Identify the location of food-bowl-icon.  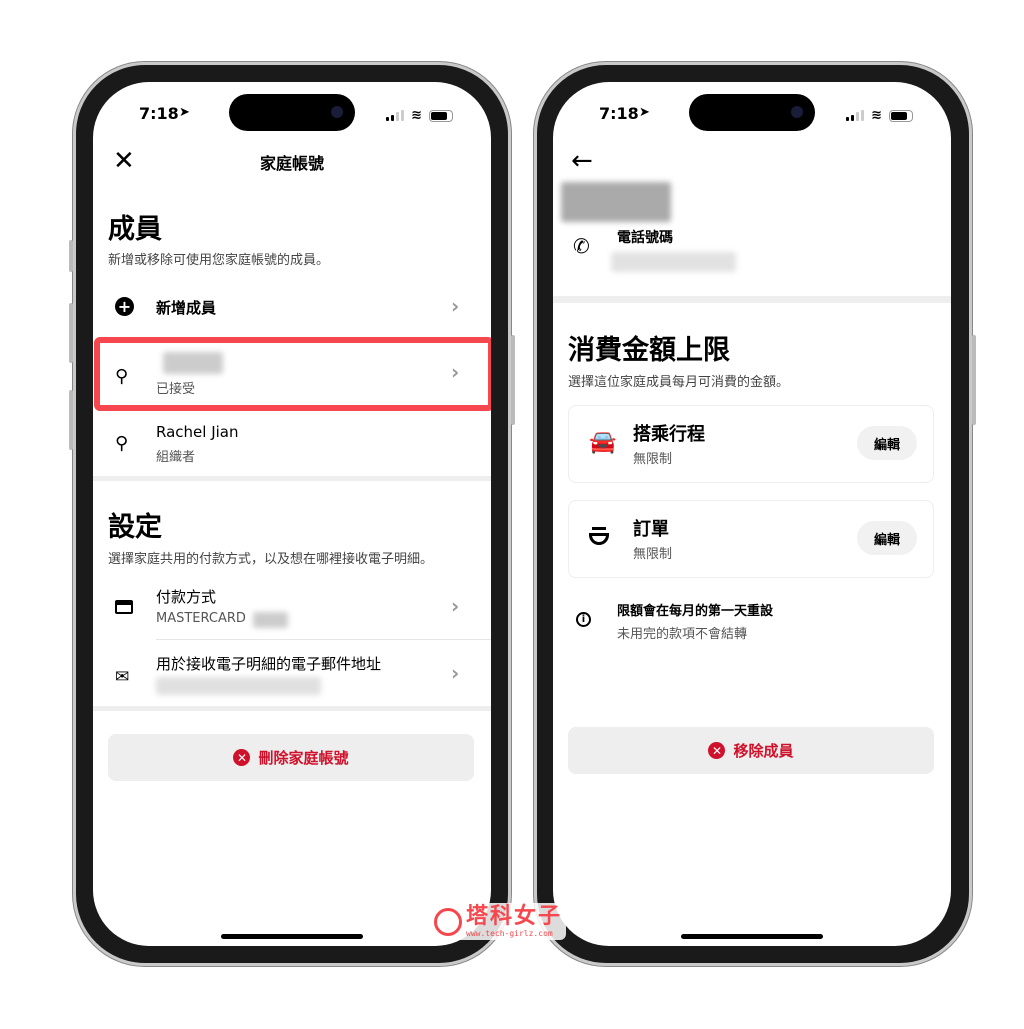
(599, 537).